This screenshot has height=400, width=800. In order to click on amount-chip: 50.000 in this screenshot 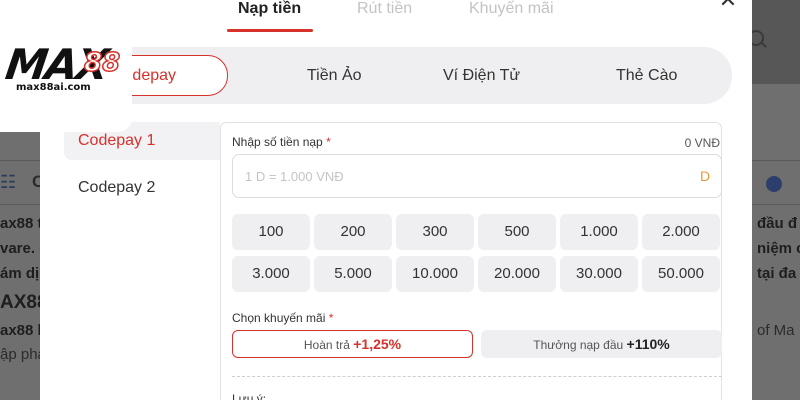, I will do `click(681, 274)`.